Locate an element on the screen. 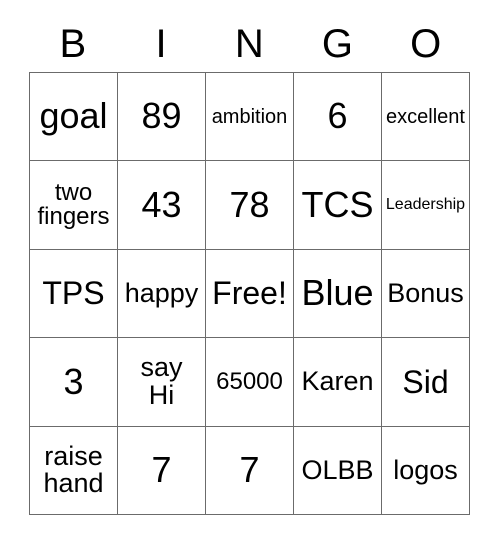 This screenshot has height=544, width=500. bingo-cell-label: ambition is located at coordinates (249, 116).